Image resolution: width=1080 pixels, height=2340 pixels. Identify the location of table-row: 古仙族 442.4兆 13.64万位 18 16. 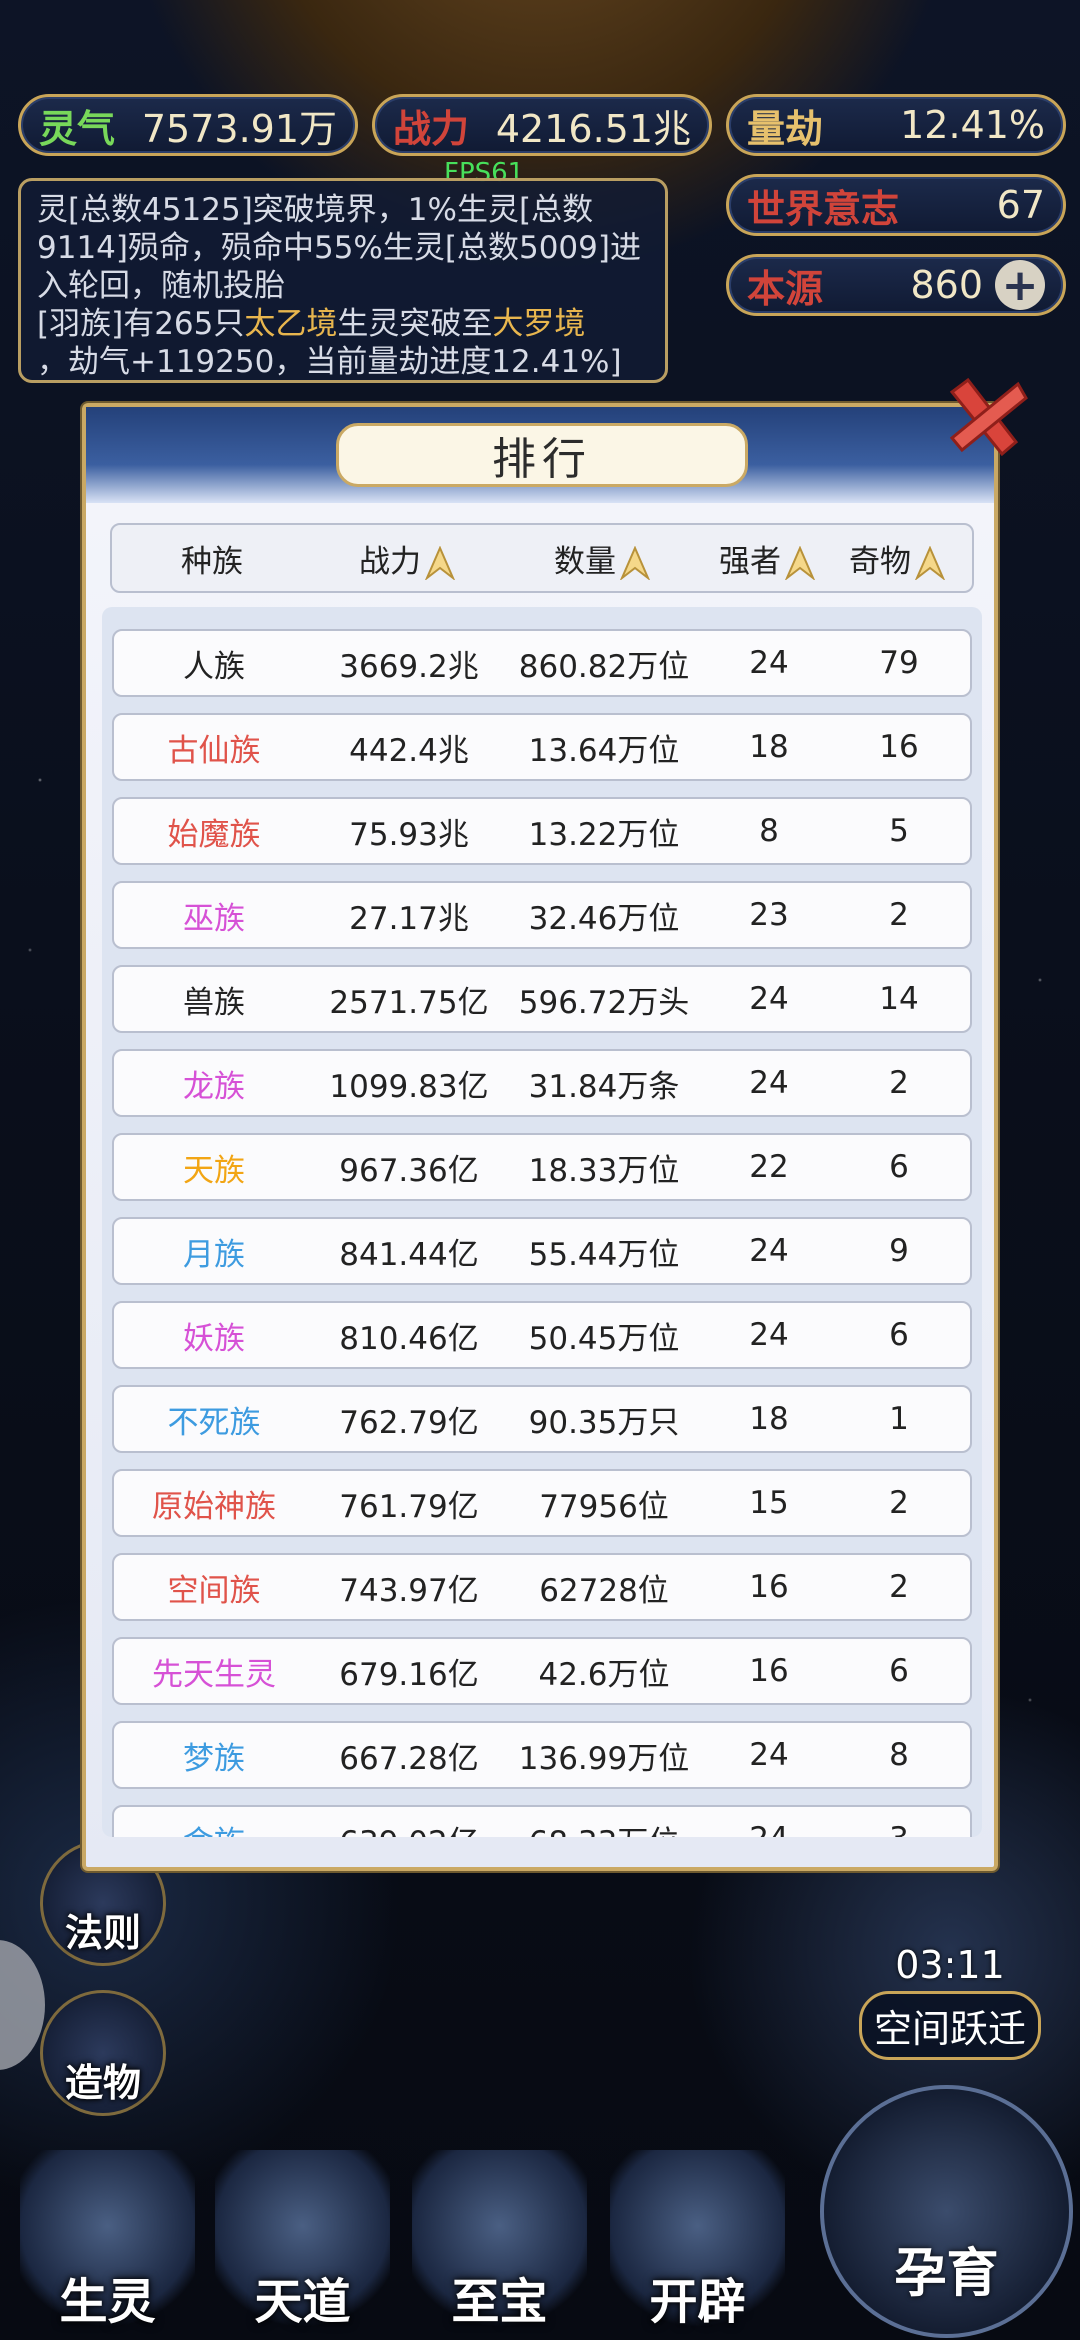
(542, 747).